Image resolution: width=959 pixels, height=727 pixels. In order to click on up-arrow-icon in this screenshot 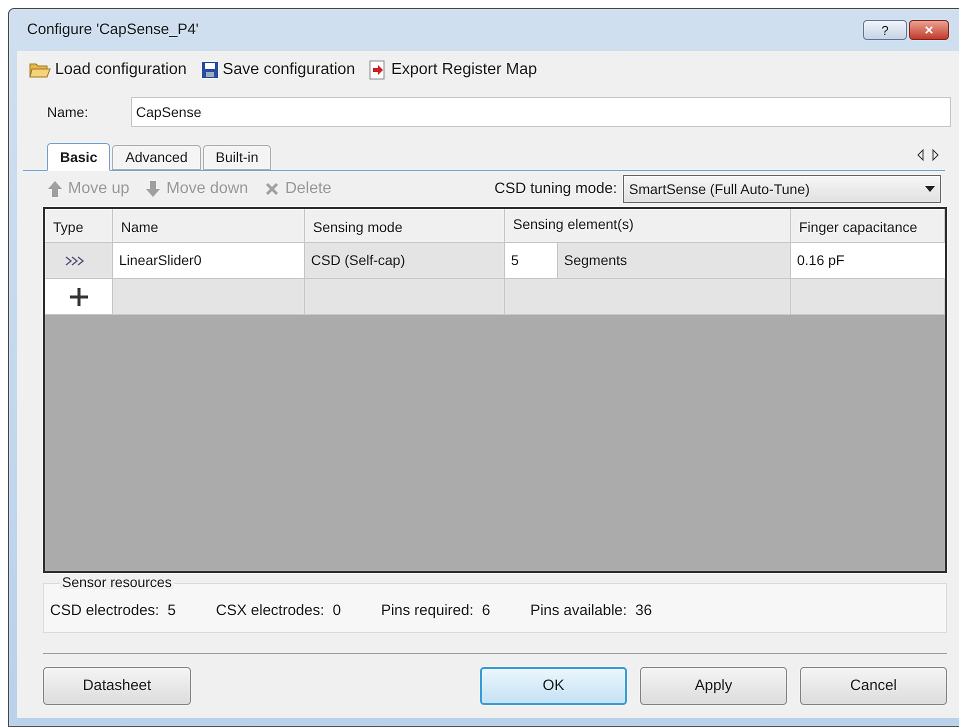, I will do `click(55, 189)`.